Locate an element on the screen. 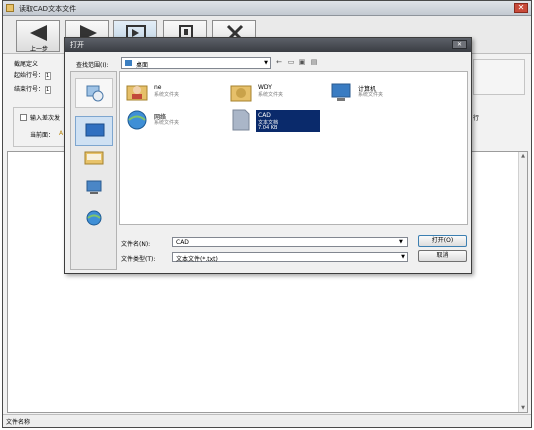  file-item: WDY 系统文件夹 is located at coordinates (275, 93).